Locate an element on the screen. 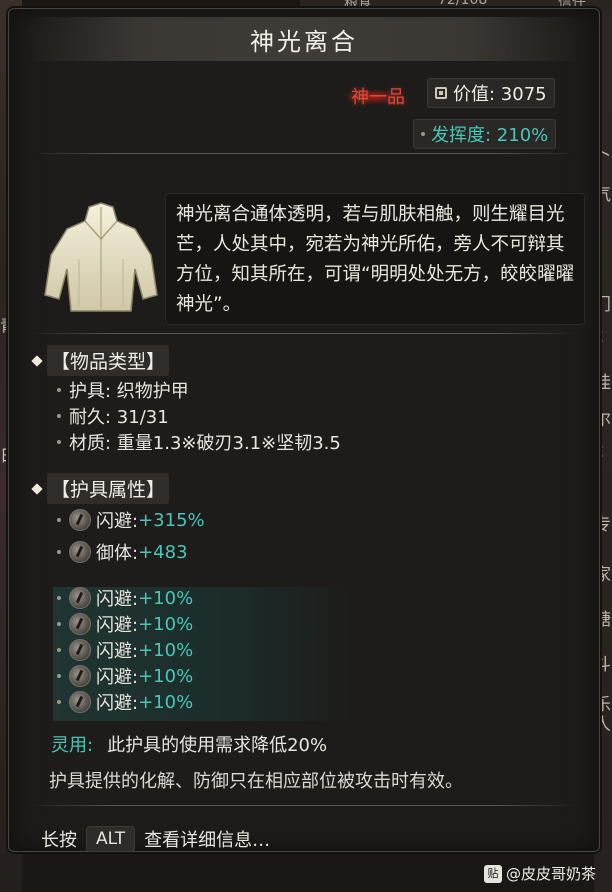  armor-attrs-header: 【护具属性】 is located at coordinates (100, 488).